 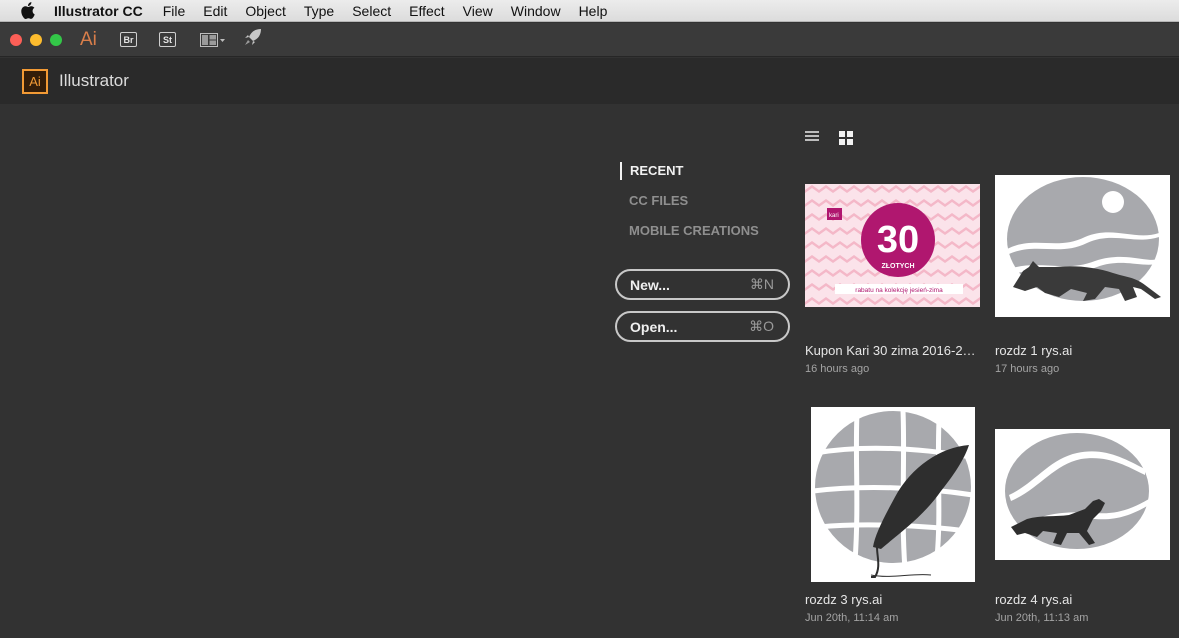 What do you see at coordinates (1083, 350) in the screenshot?
I see `file-name: rozdz 1 rys.ai` at bounding box center [1083, 350].